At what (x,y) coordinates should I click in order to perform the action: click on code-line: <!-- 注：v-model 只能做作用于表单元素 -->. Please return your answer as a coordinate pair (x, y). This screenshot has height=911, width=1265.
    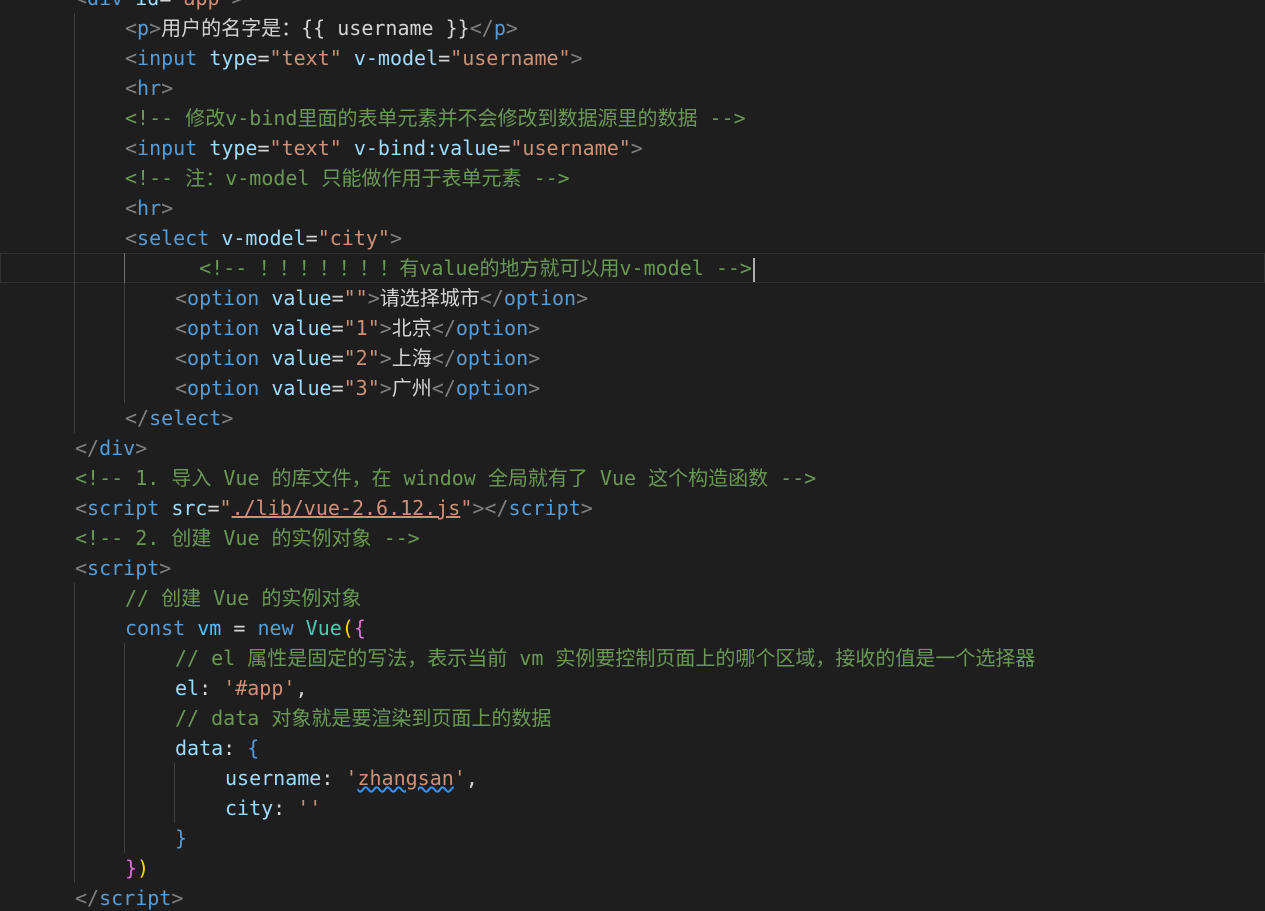
    Looking at the image, I should click on (632, 178).